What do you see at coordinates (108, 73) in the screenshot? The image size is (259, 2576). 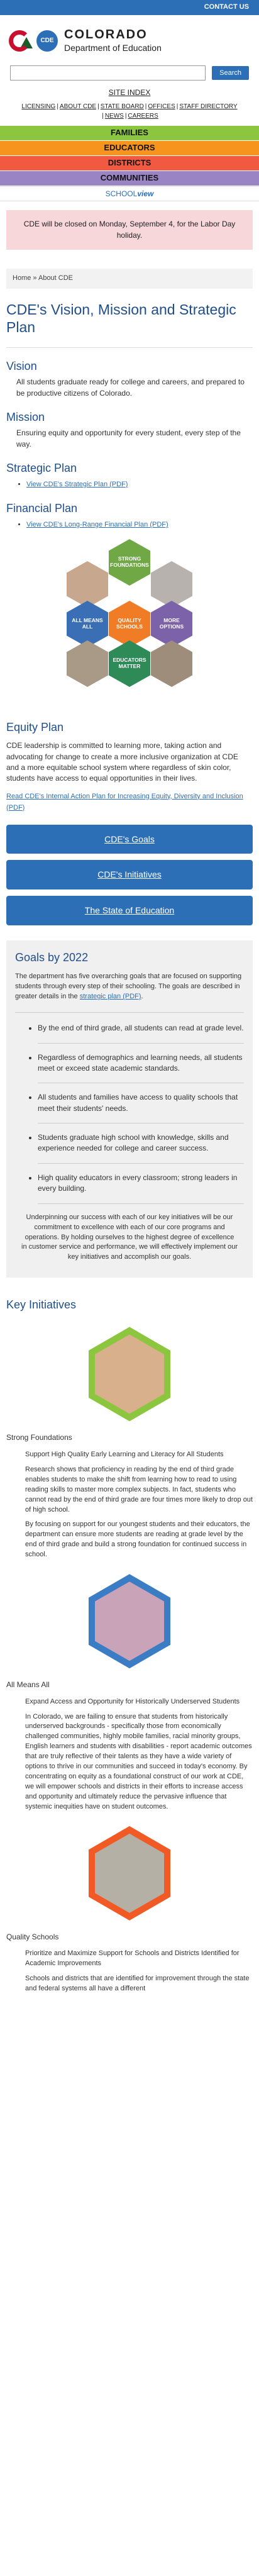 I see `search-input` at bounding box center [108, 73].